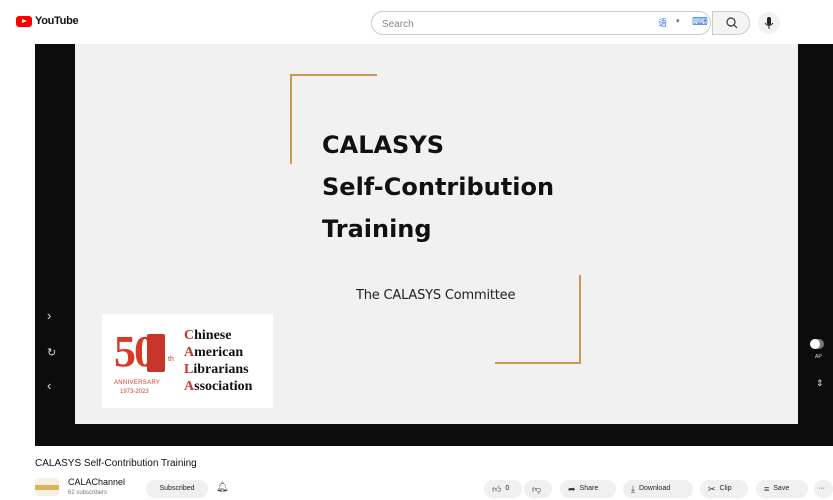  Describe the element at coordinates (218, 361) in the screenshot. I see `organization-name: Chinese American Librarians Association` at that location.